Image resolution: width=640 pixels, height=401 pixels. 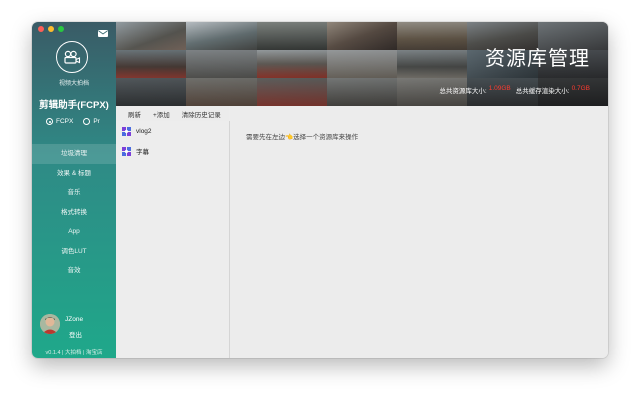 I want to click on add-library-button: +添加, so click(x=161, y=114).